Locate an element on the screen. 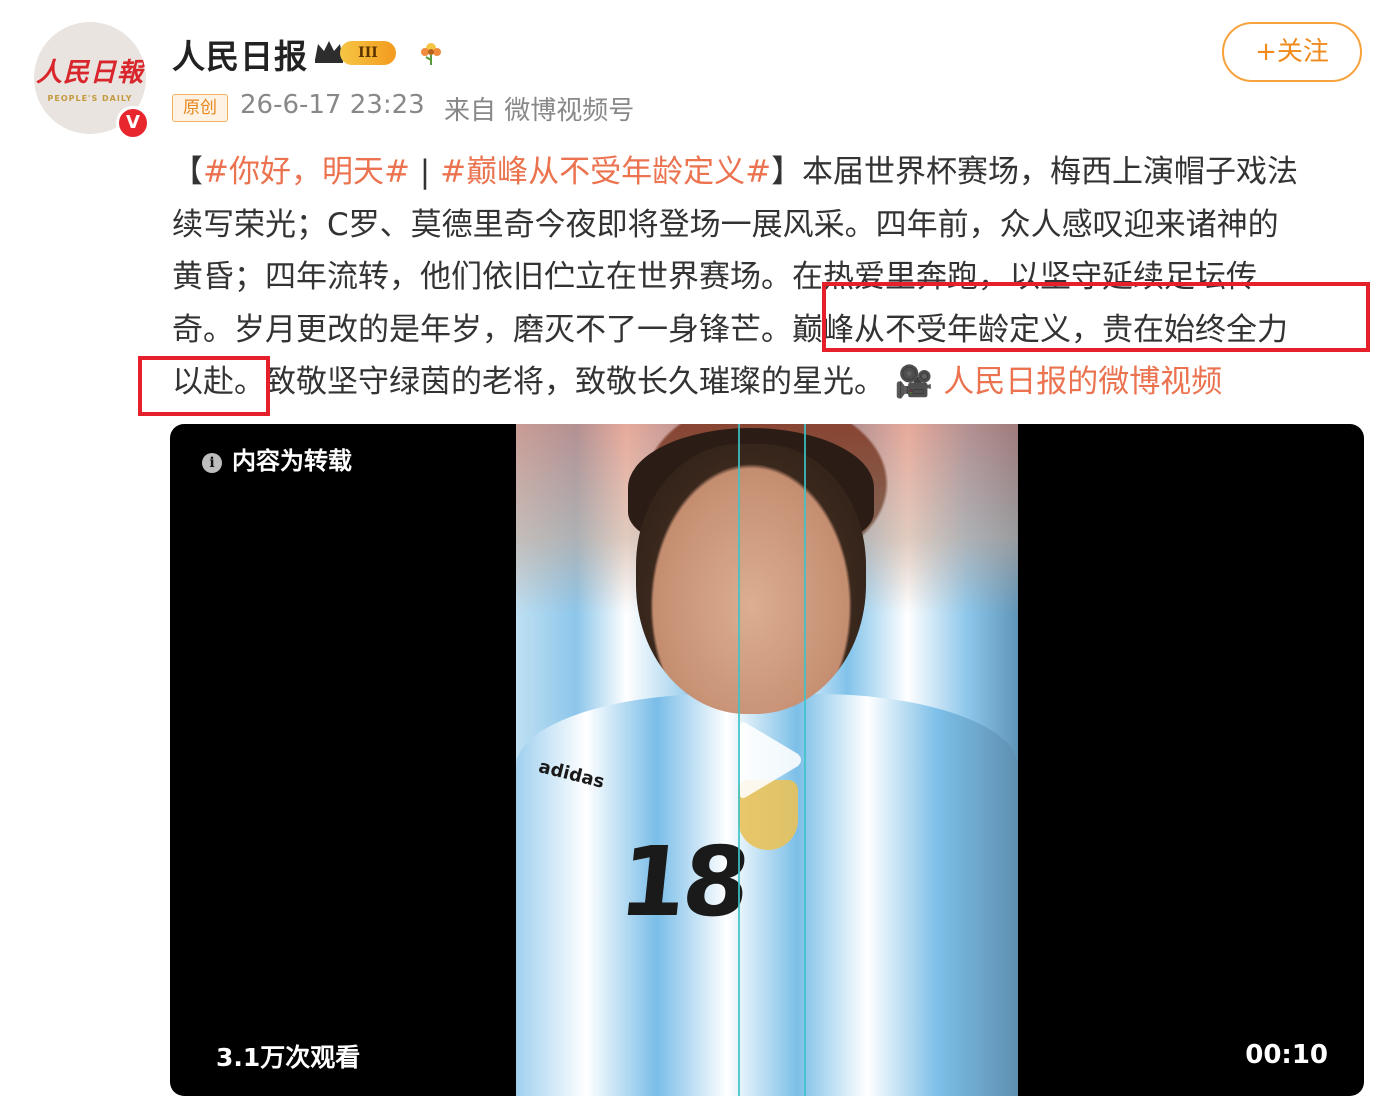 The image size is (1396, 1116). level-badge: III is located at coordinates (368, 53).